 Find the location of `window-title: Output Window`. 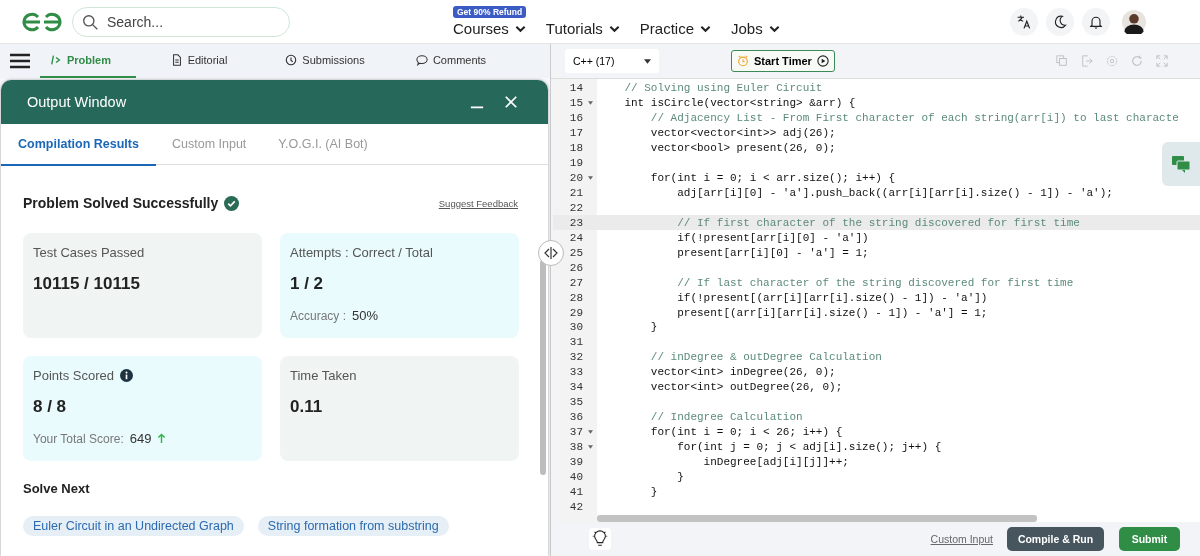

window-title: Output Window is located at coordinates (77, 102).